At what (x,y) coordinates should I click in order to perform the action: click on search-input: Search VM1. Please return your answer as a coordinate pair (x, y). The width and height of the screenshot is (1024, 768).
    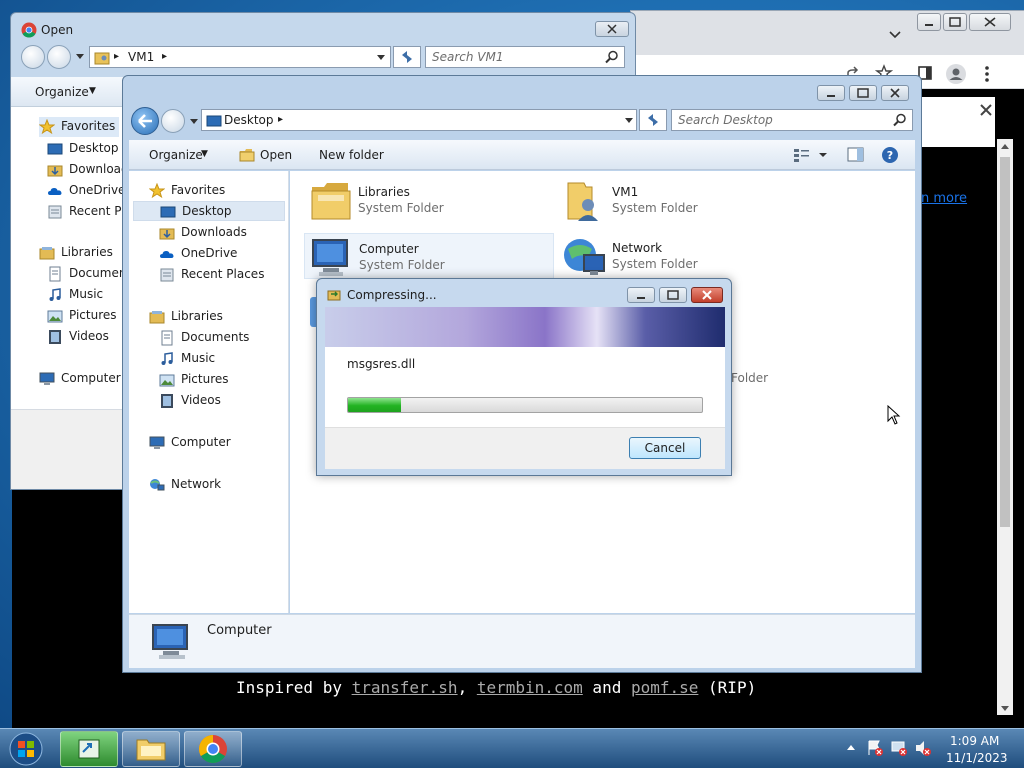
    Looking at the image, I should click on (525, 57).